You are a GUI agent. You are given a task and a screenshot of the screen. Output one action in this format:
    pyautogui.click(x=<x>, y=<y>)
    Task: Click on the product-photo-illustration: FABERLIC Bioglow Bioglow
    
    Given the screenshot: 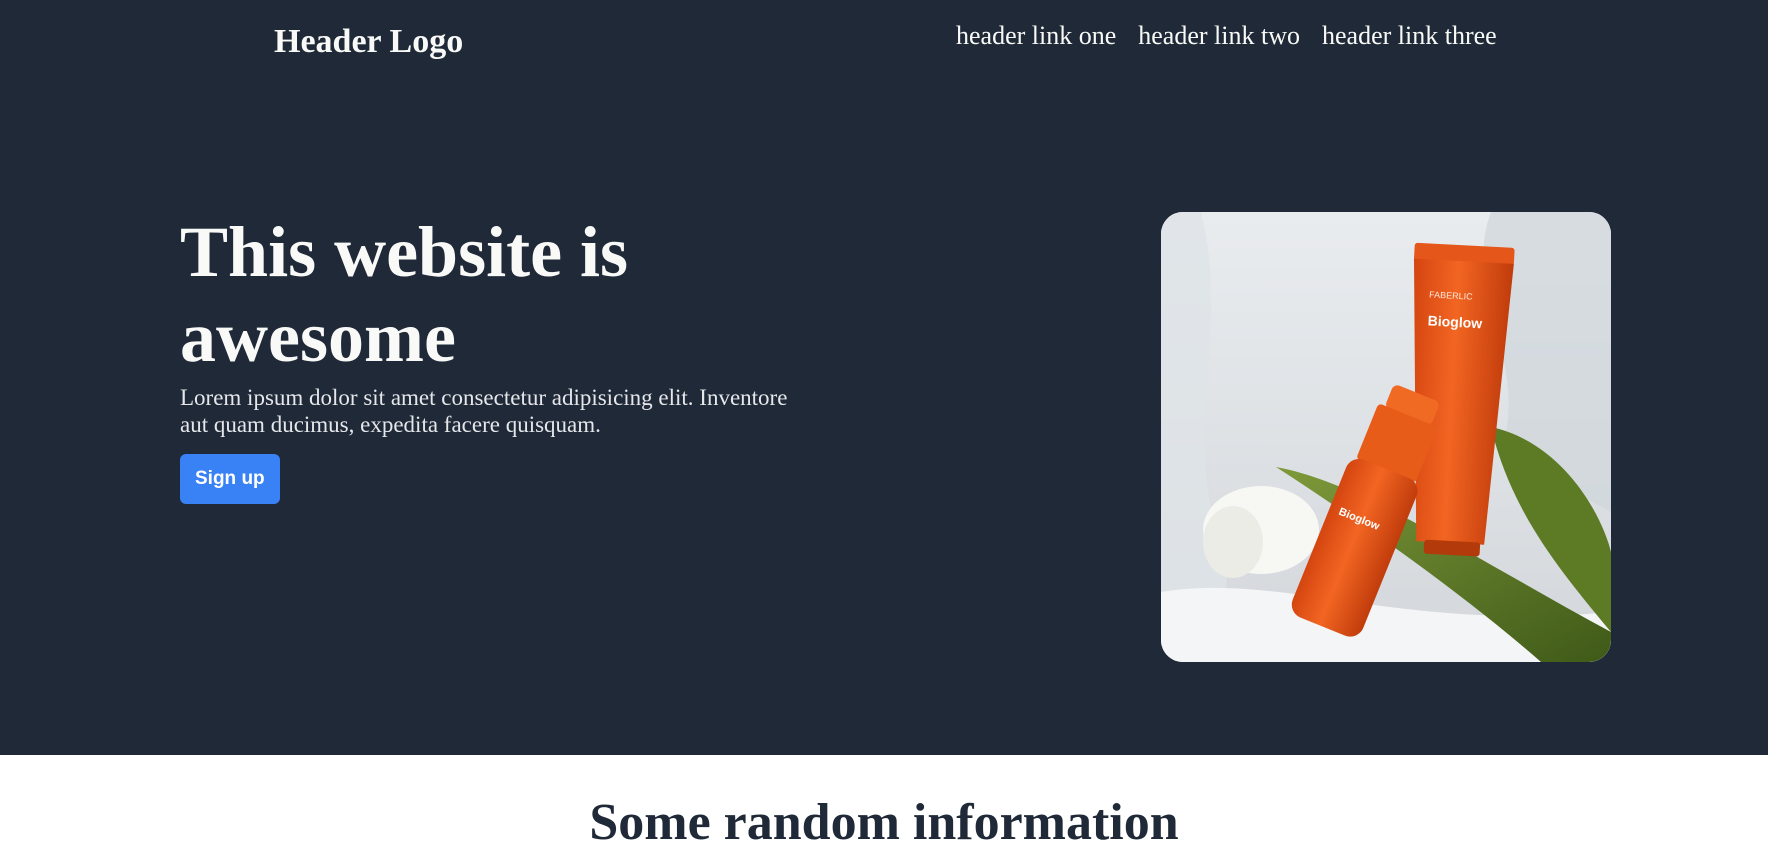 What is the action you would take?
    pyautogui.click(x=1386, y=437)
    